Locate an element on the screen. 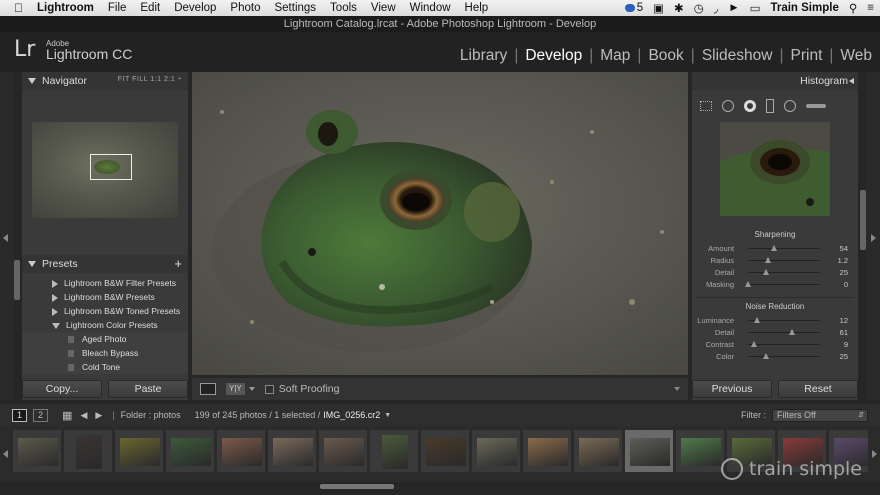  presets-header: Presets + is located at coordinates (105, 264).